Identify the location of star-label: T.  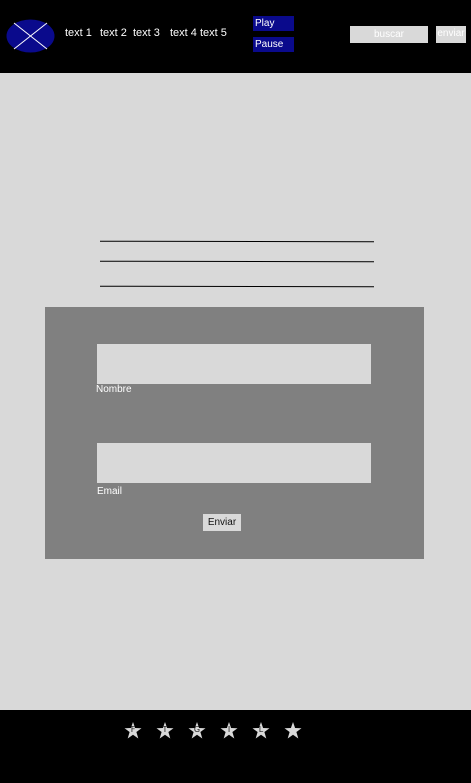
(165, 729).